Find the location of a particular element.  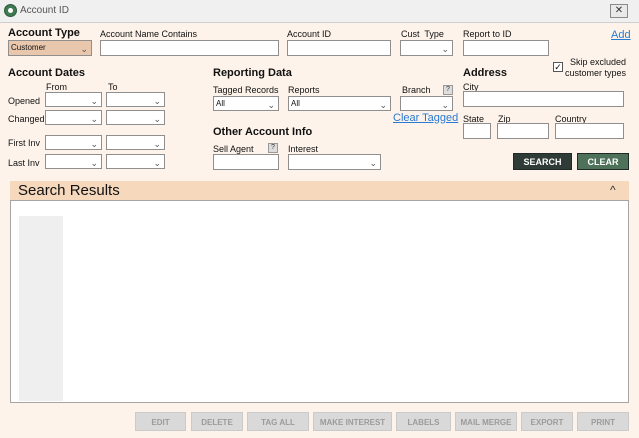

state-input is located at coordinates (477, 131).